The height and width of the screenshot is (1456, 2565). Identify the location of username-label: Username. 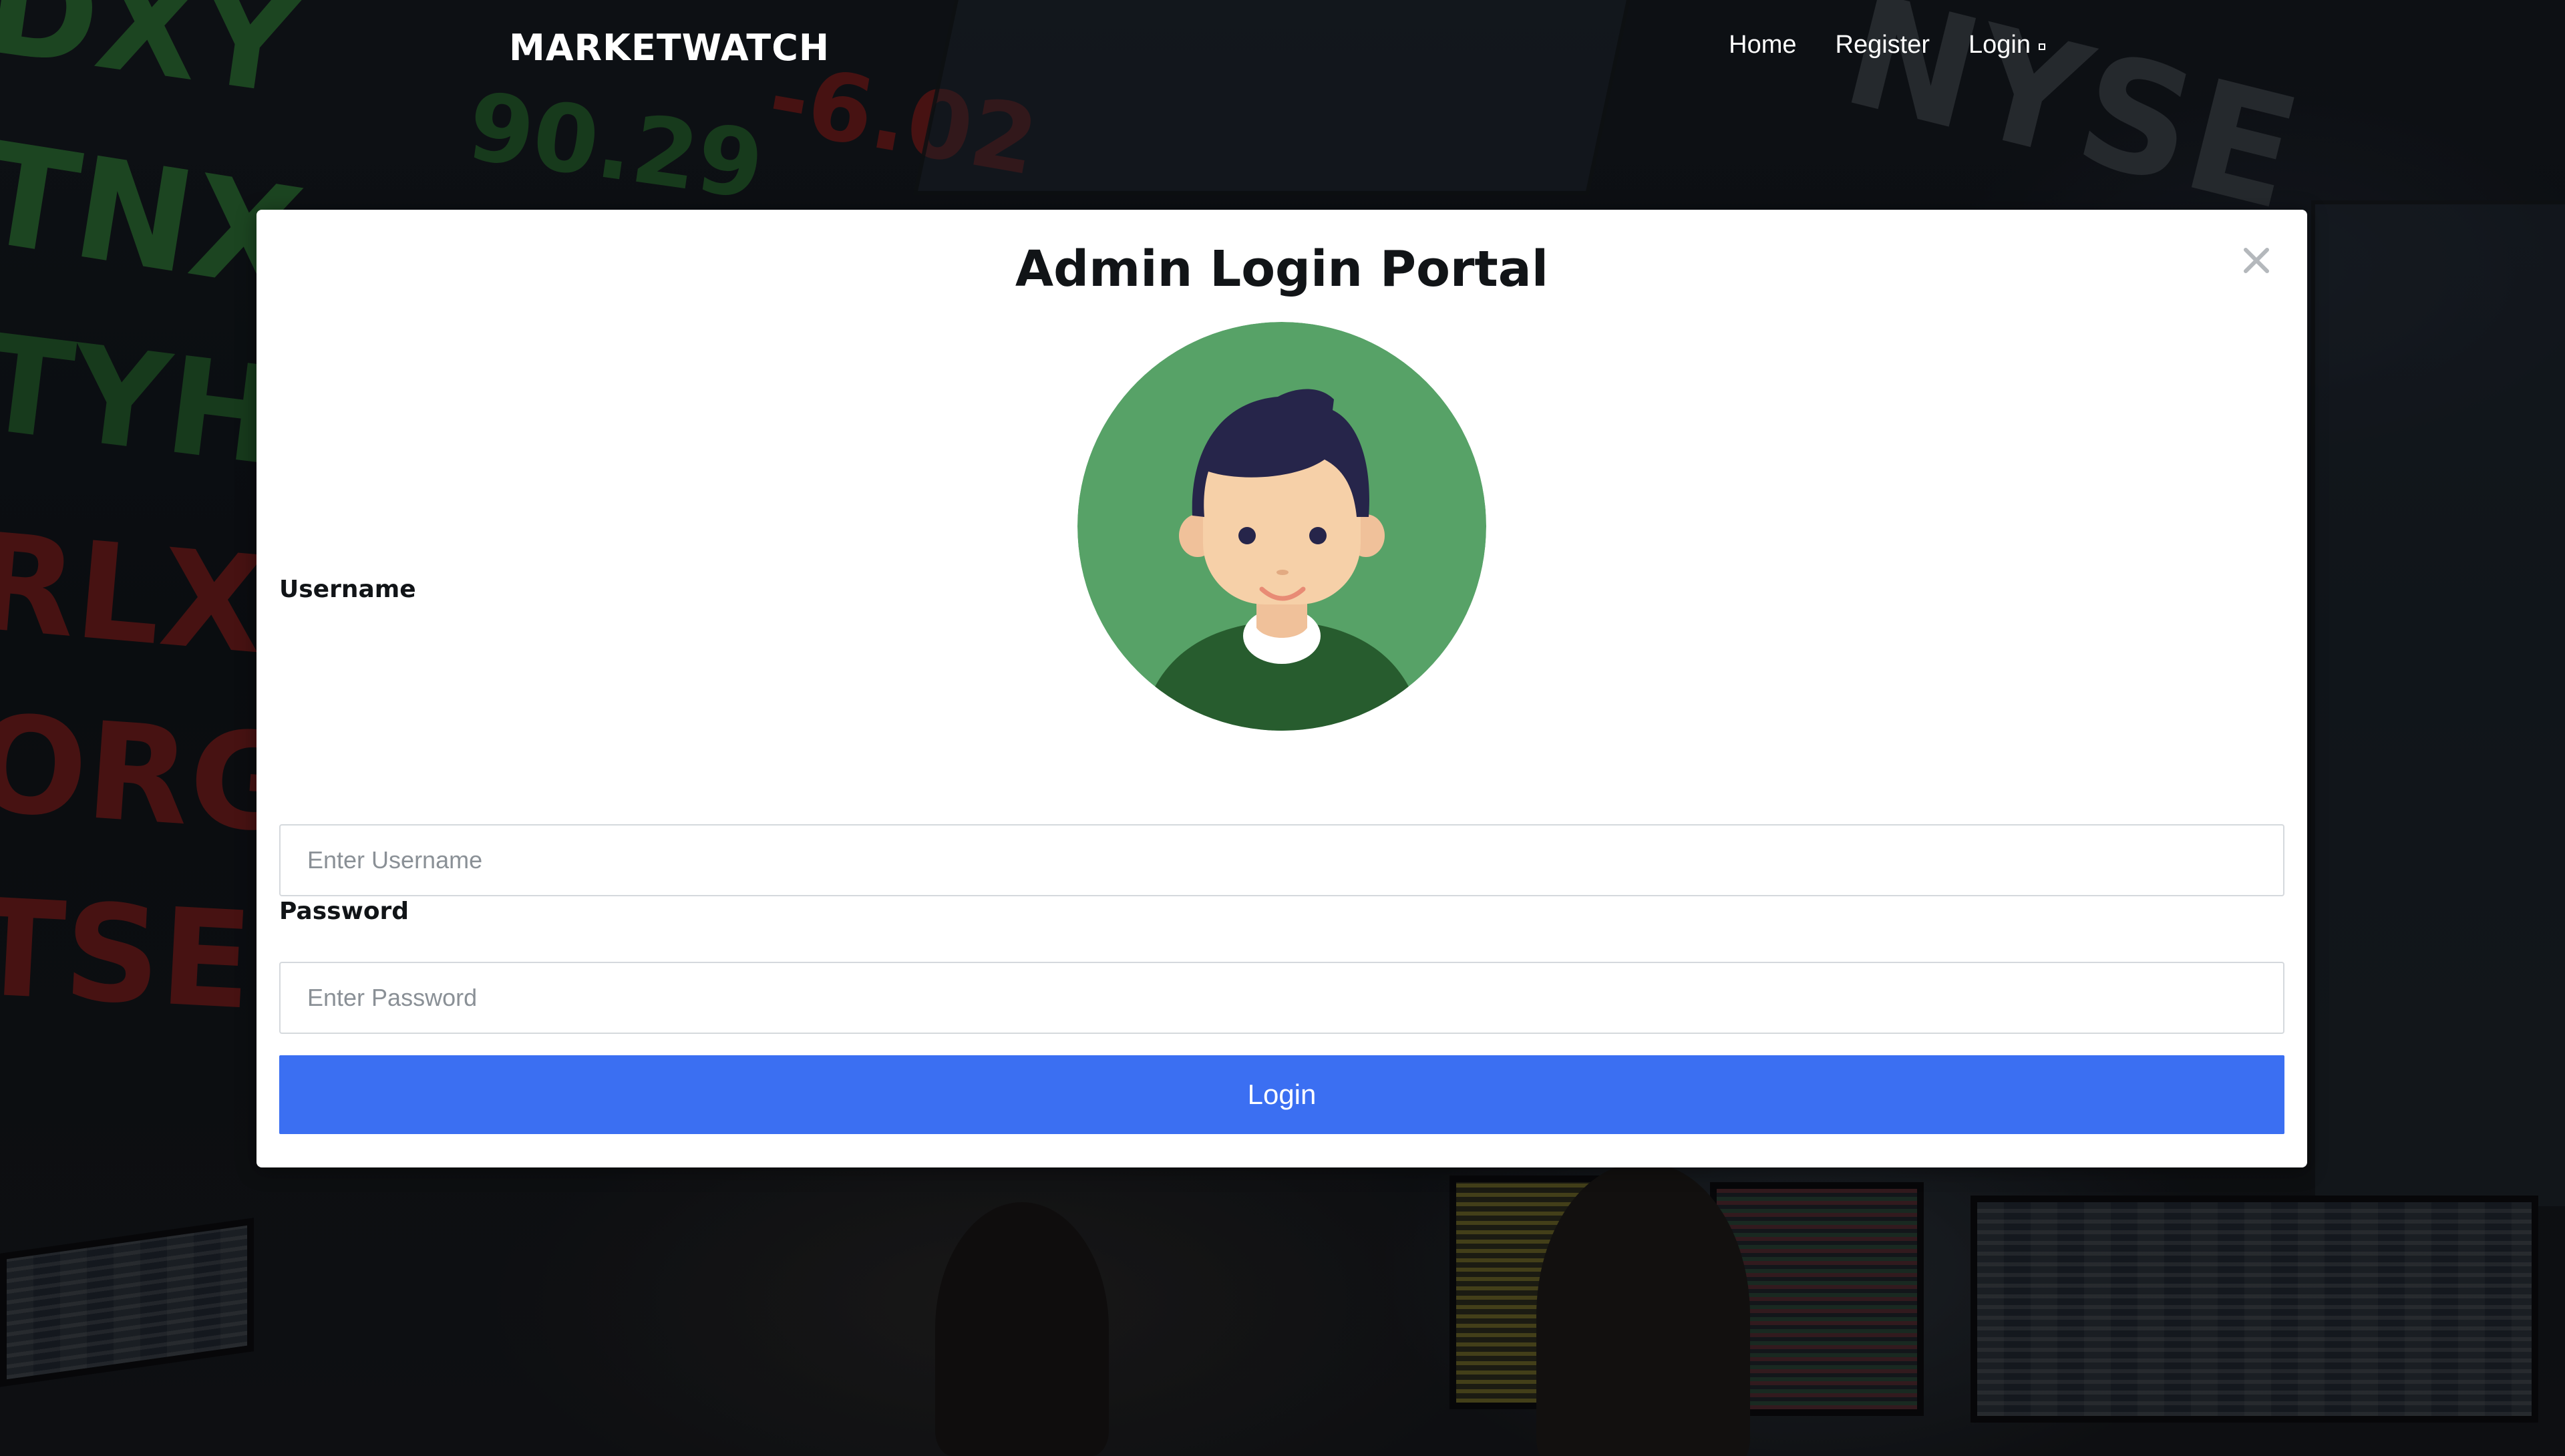
(347, 589).